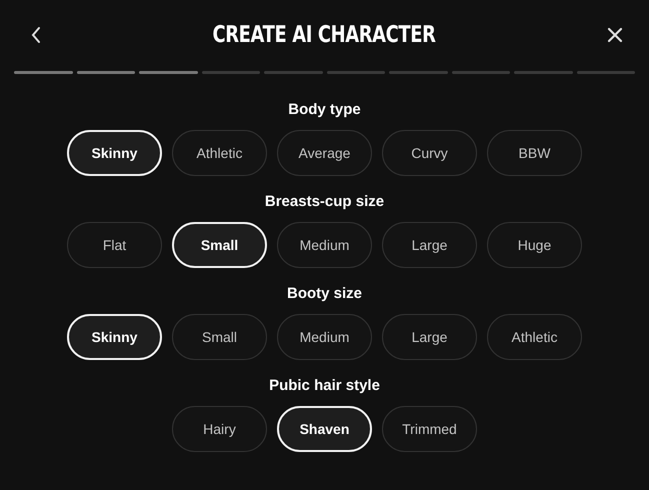 The image size is (649, 490). What do you see at coordinates (534, 153) in the screenshot?
I see `option-button: BBW` at bounding box center [534, 153].